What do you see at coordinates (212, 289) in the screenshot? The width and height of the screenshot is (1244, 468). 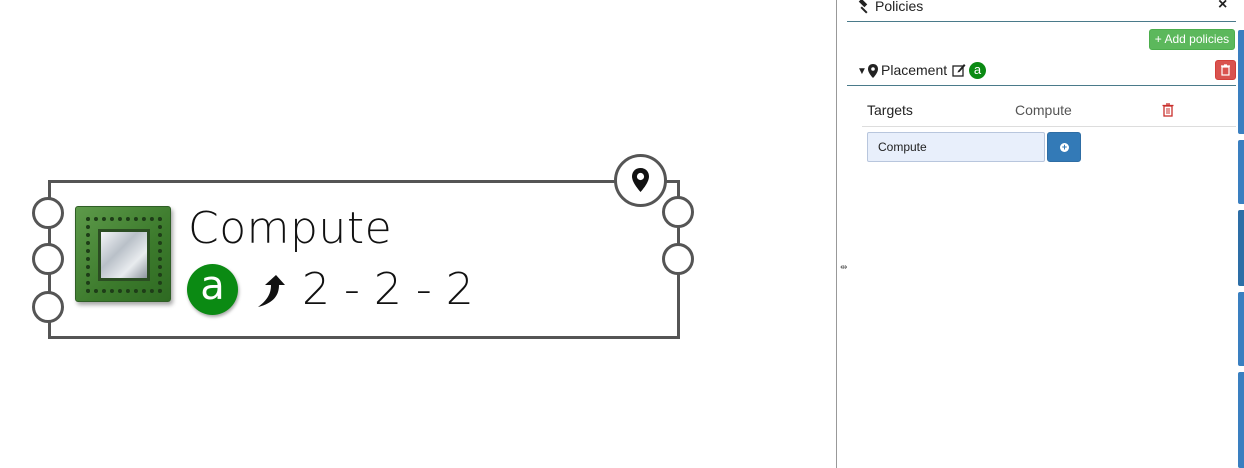 I see `node-badge-a: a` at bounding box center [212, 289].